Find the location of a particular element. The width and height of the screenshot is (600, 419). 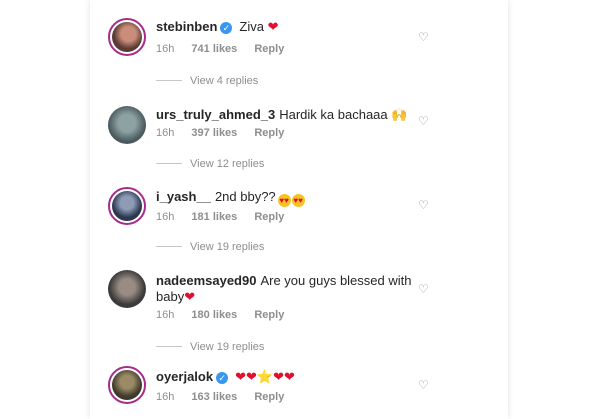

view-replies-button: View 4 replies is located at coordinates (207, 81).